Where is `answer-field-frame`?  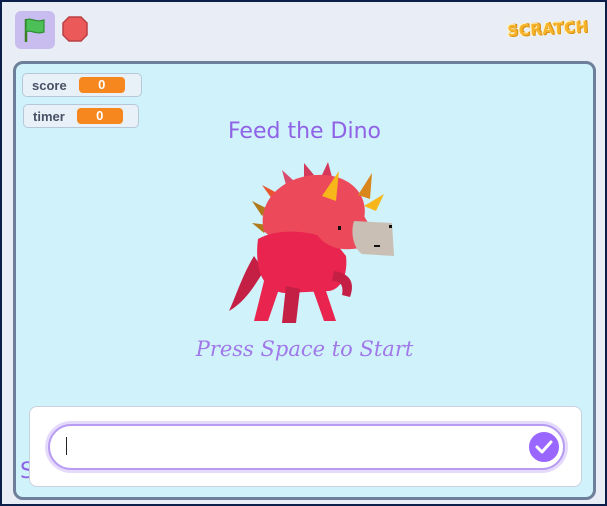
answer-field-frame is located at coordinates (306, 447).